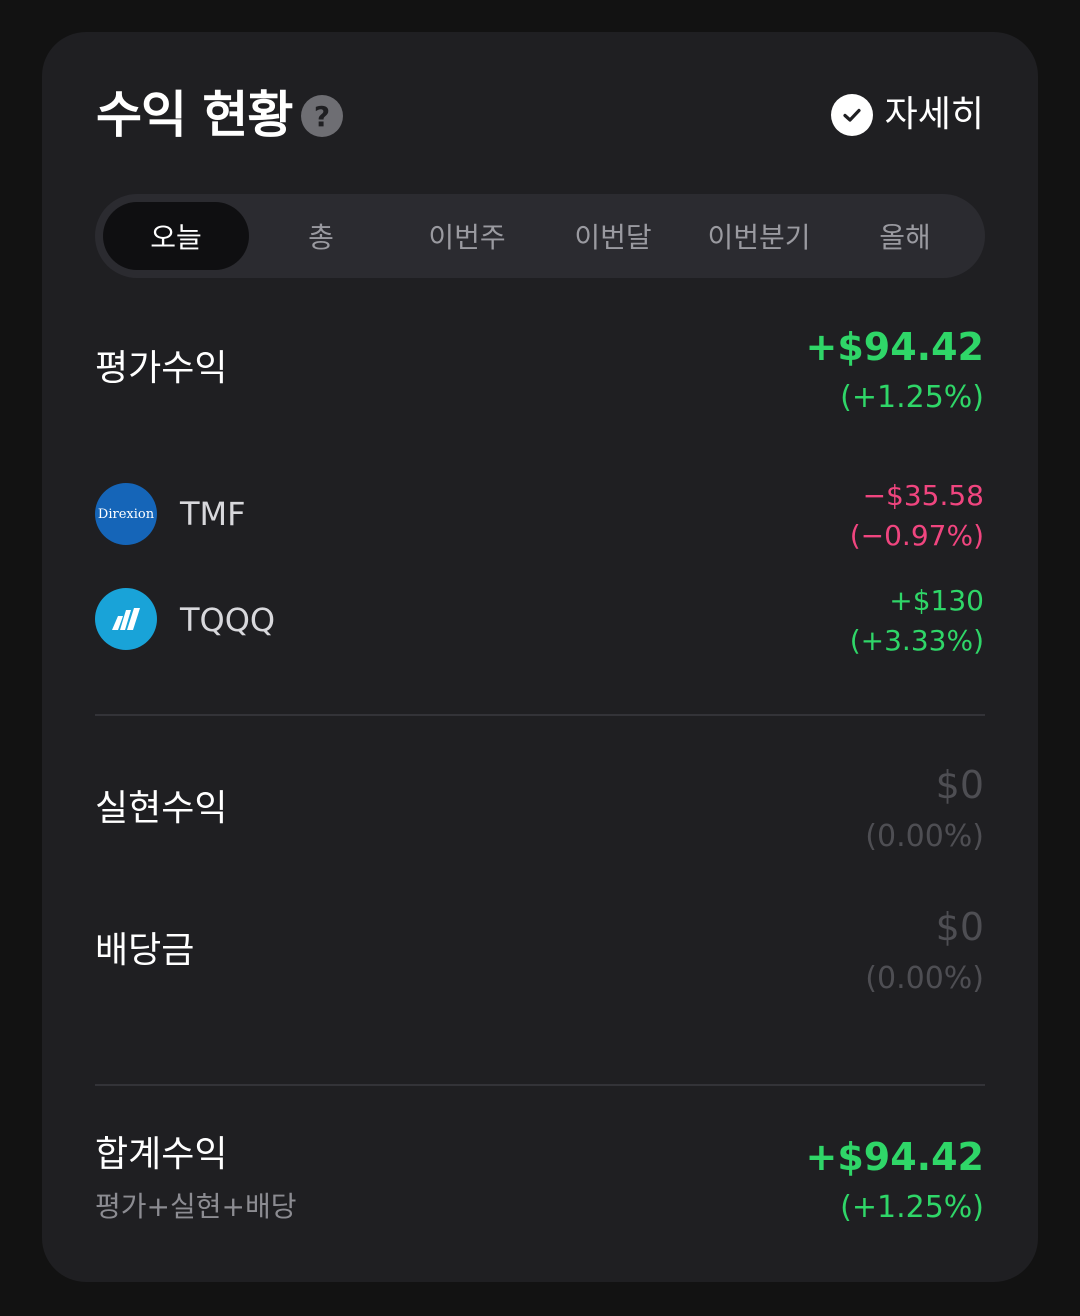 The image size is (1080, 1316). I want to click on tab-total: 총, so click(321, 236).